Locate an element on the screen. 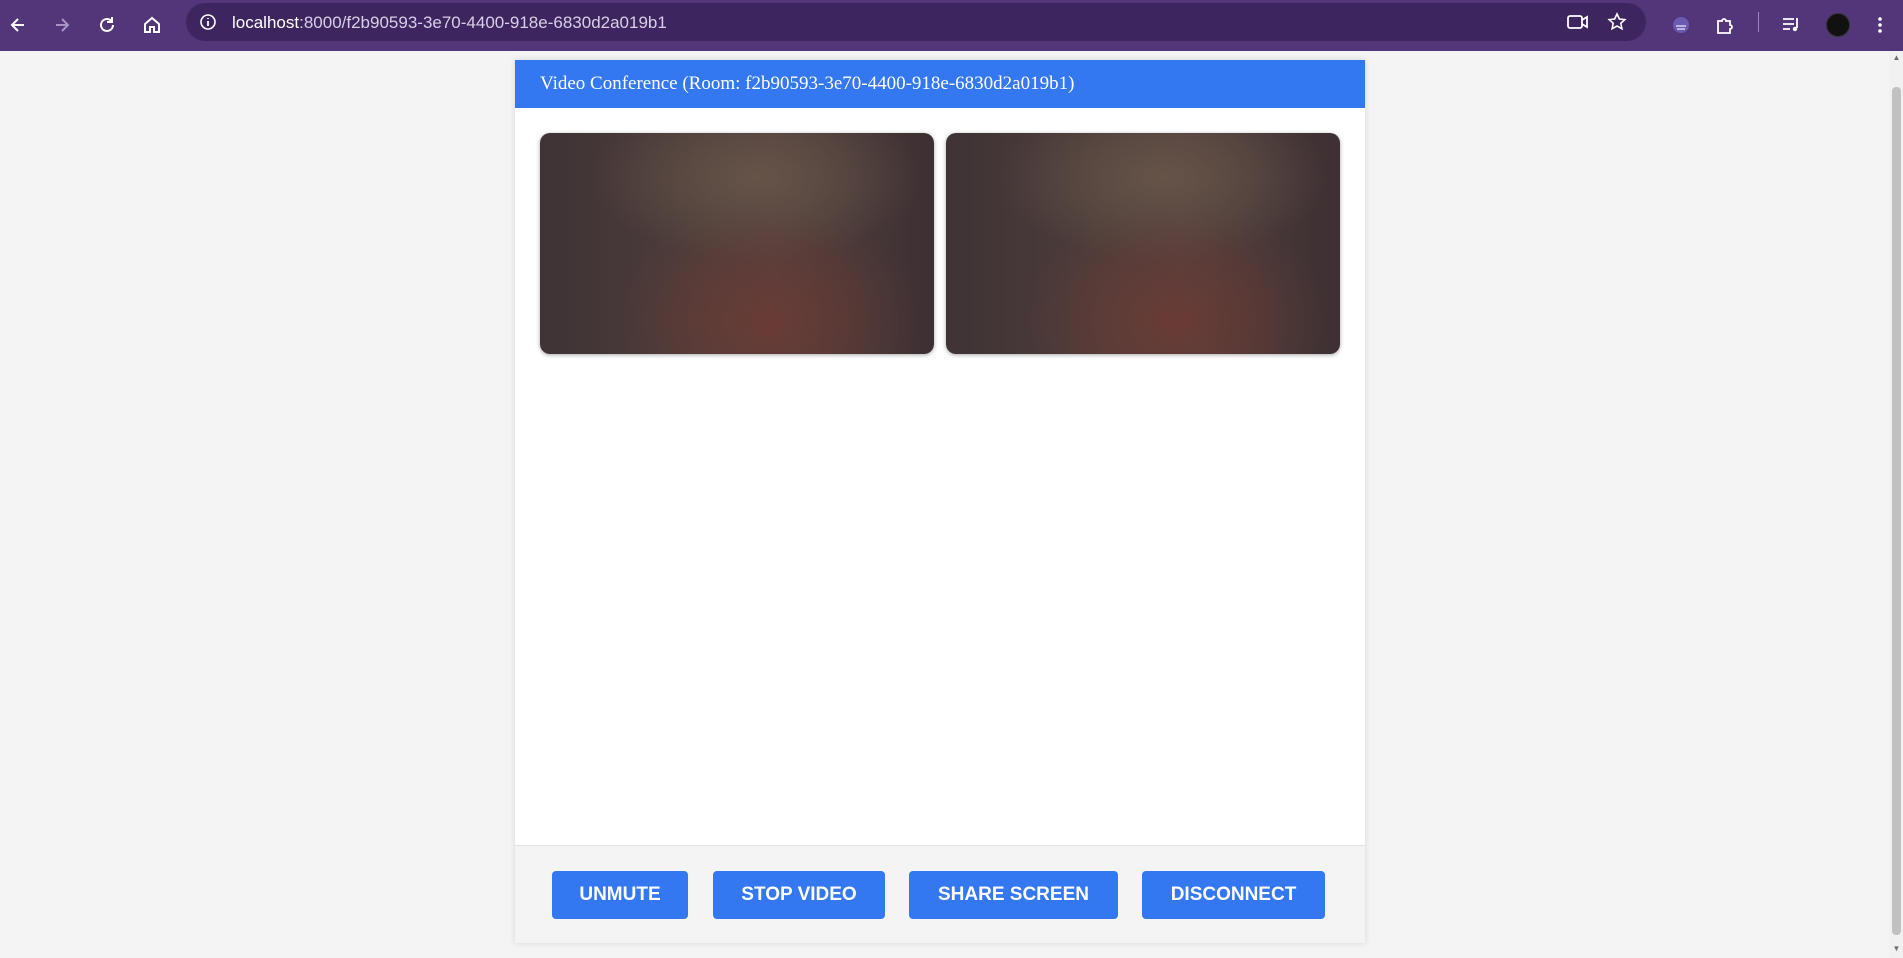 Image resolution: width=1903 pixels, height=958 pixels. toolbar-divider is located at coordinates (1758, 22).